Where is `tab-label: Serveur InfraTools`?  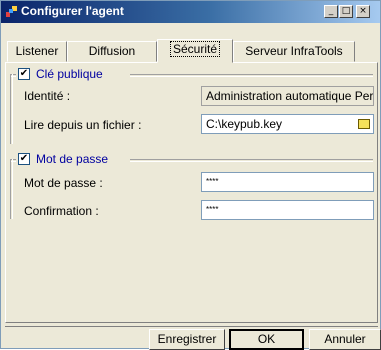
tab-label: Serveur InfraTools is located at coordinates (294, 51).